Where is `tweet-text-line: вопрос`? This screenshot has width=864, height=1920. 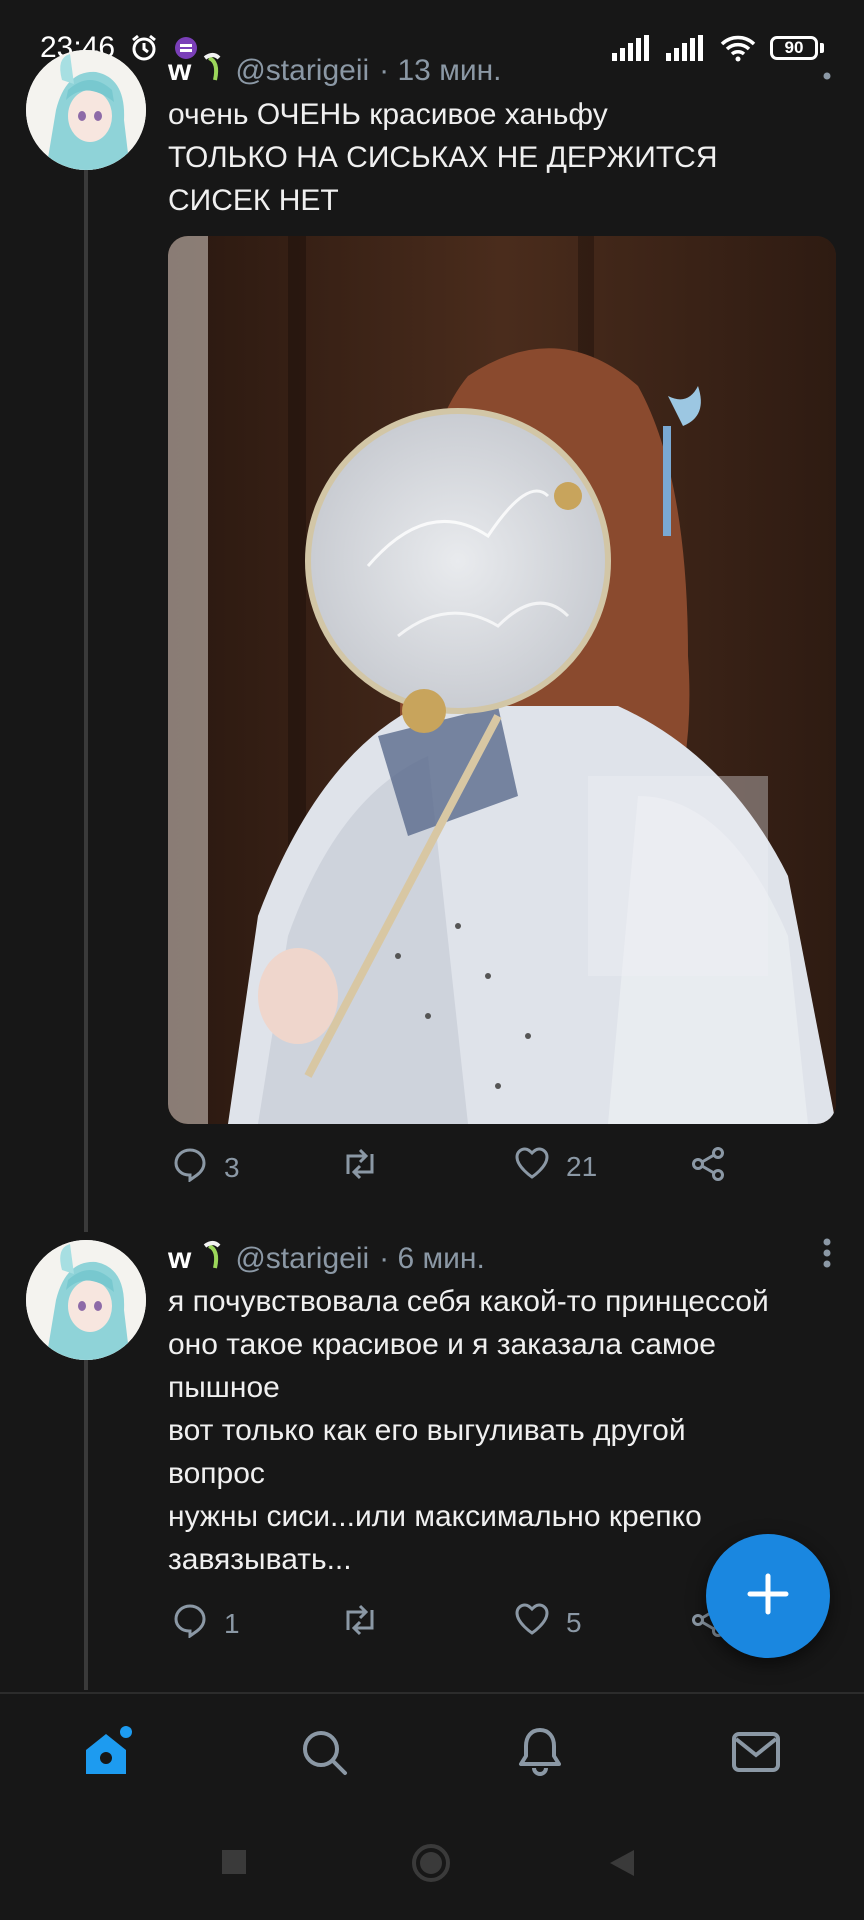 tweet-text-line: вопрос is located at coordinates (216, 1473).